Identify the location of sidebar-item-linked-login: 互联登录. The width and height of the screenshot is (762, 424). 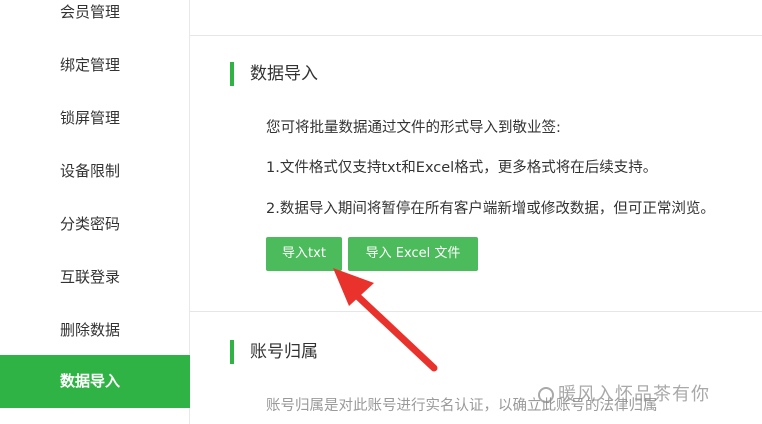
(95, 277).